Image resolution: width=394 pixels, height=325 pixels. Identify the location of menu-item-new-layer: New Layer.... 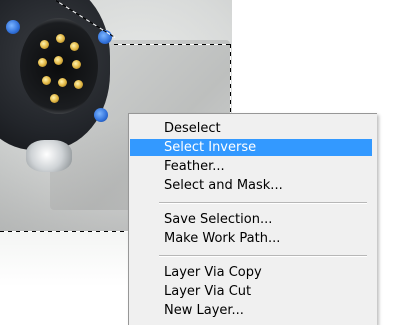
(251, 310).